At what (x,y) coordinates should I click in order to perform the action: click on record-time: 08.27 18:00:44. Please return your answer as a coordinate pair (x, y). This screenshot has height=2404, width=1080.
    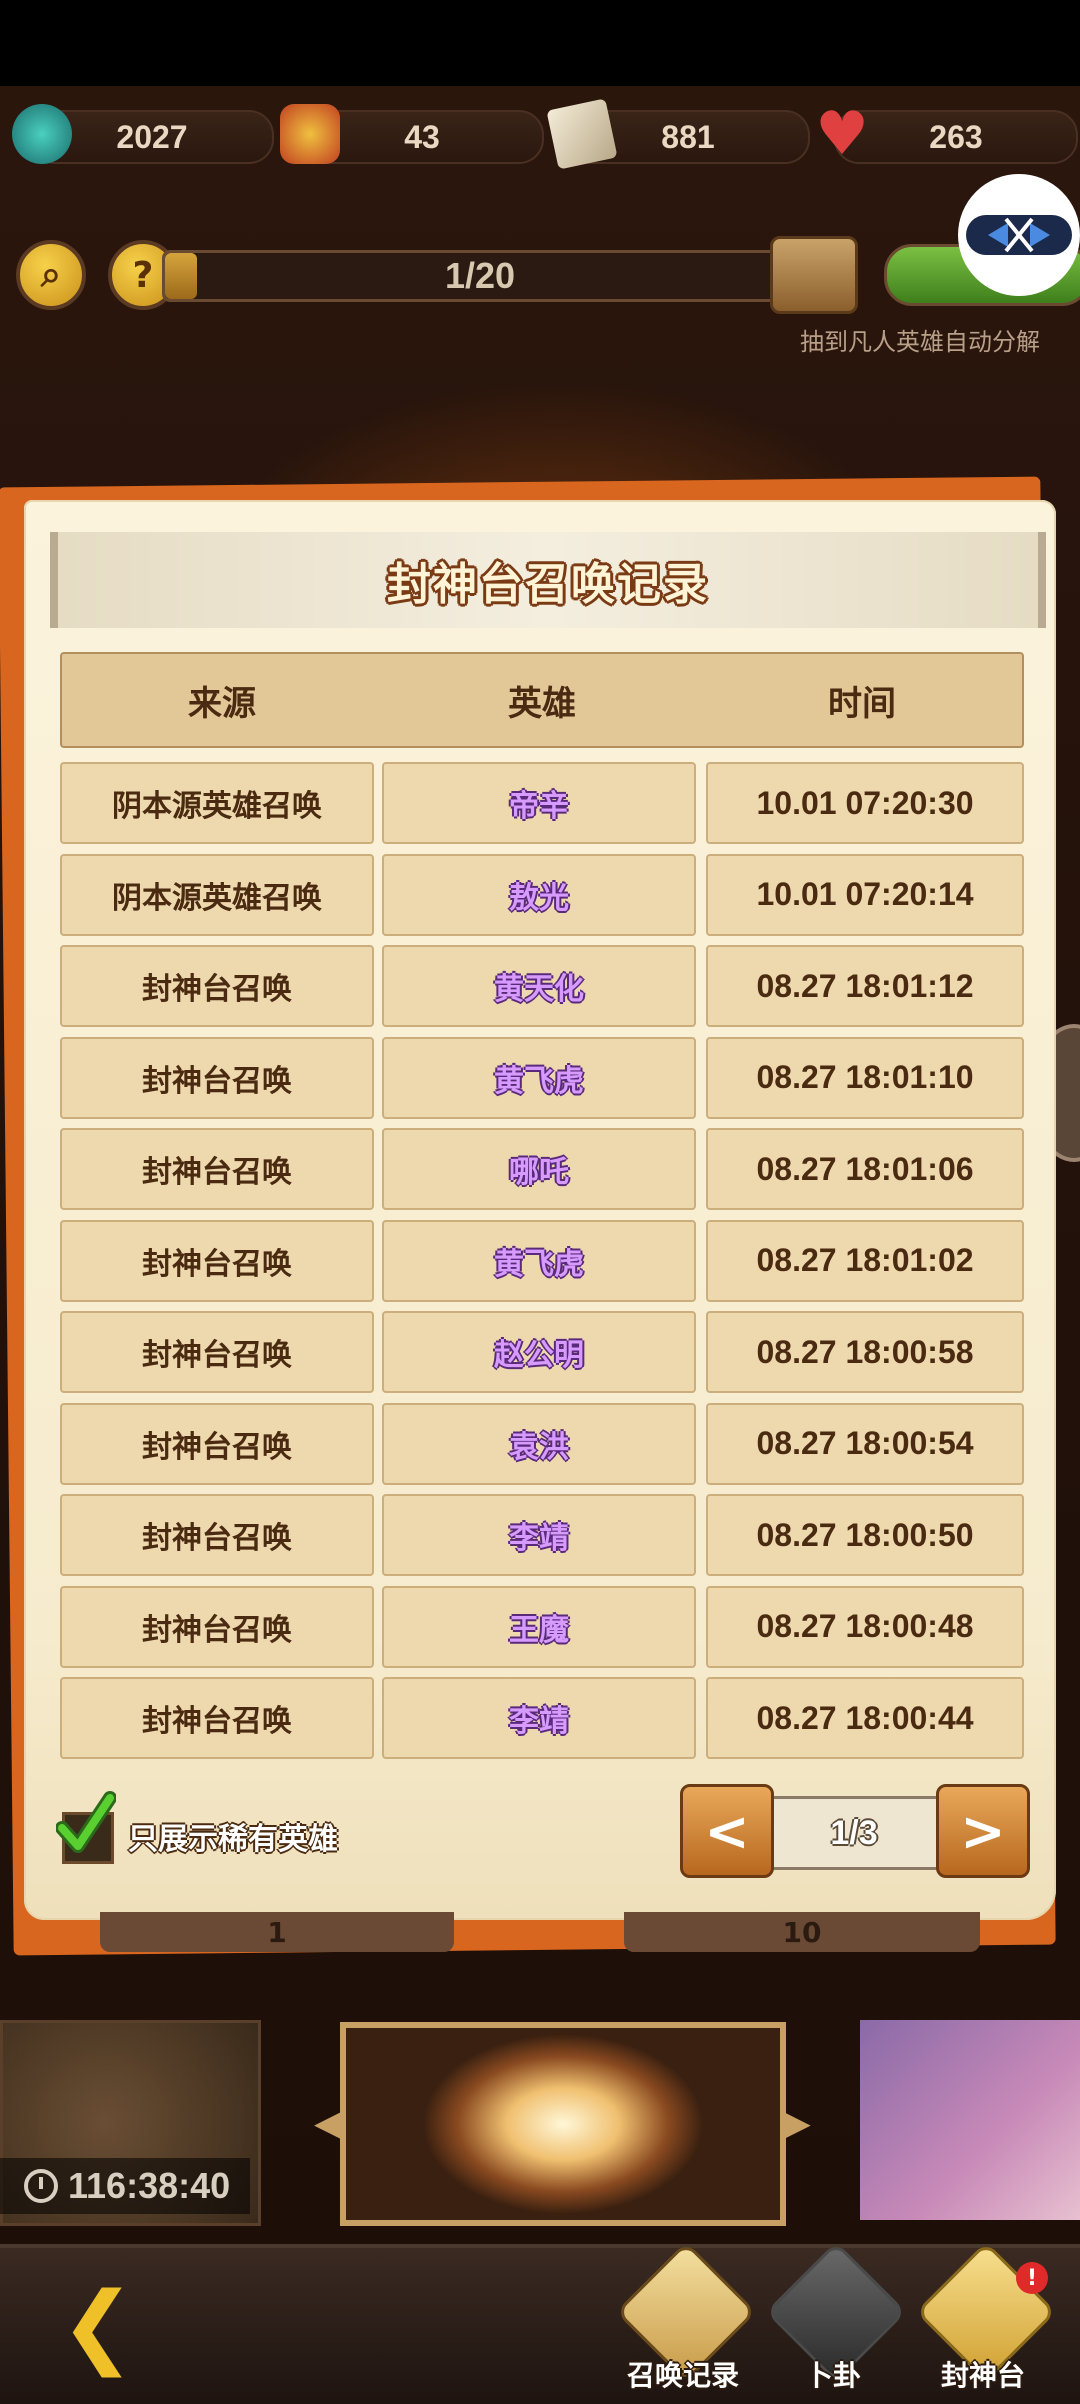
    Looking at the image, I should click on (865, 1718).